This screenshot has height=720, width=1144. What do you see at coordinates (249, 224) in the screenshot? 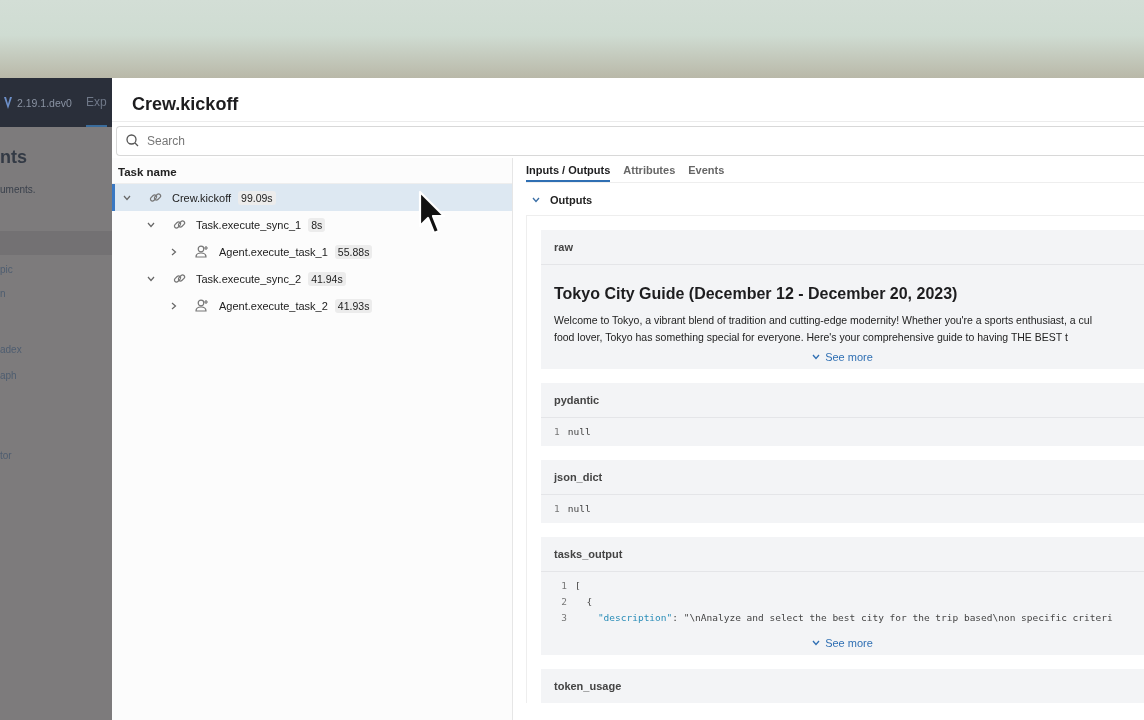
I see `task-name: Task.execute_sync_1` at bounding box center [249, 224].